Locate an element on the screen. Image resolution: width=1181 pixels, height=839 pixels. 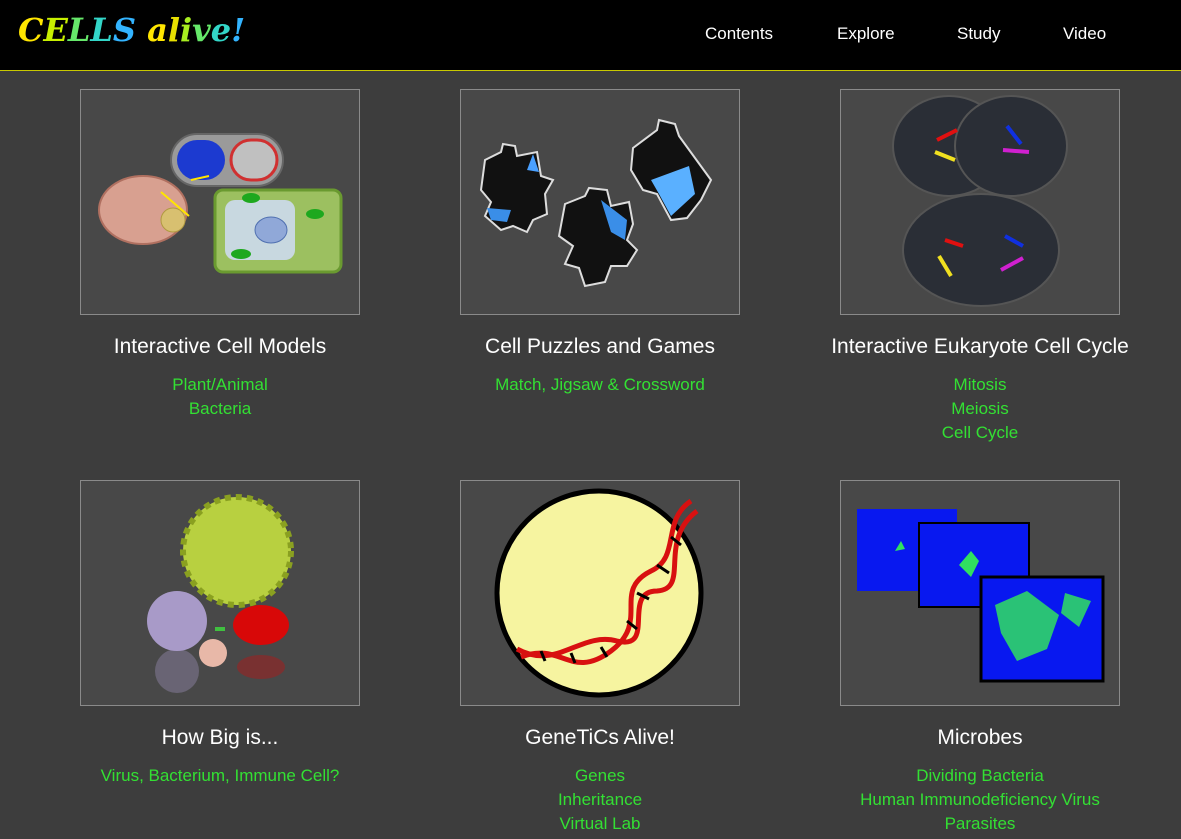
link-mitosis: Mitosis is located at coordinates (980, 385).